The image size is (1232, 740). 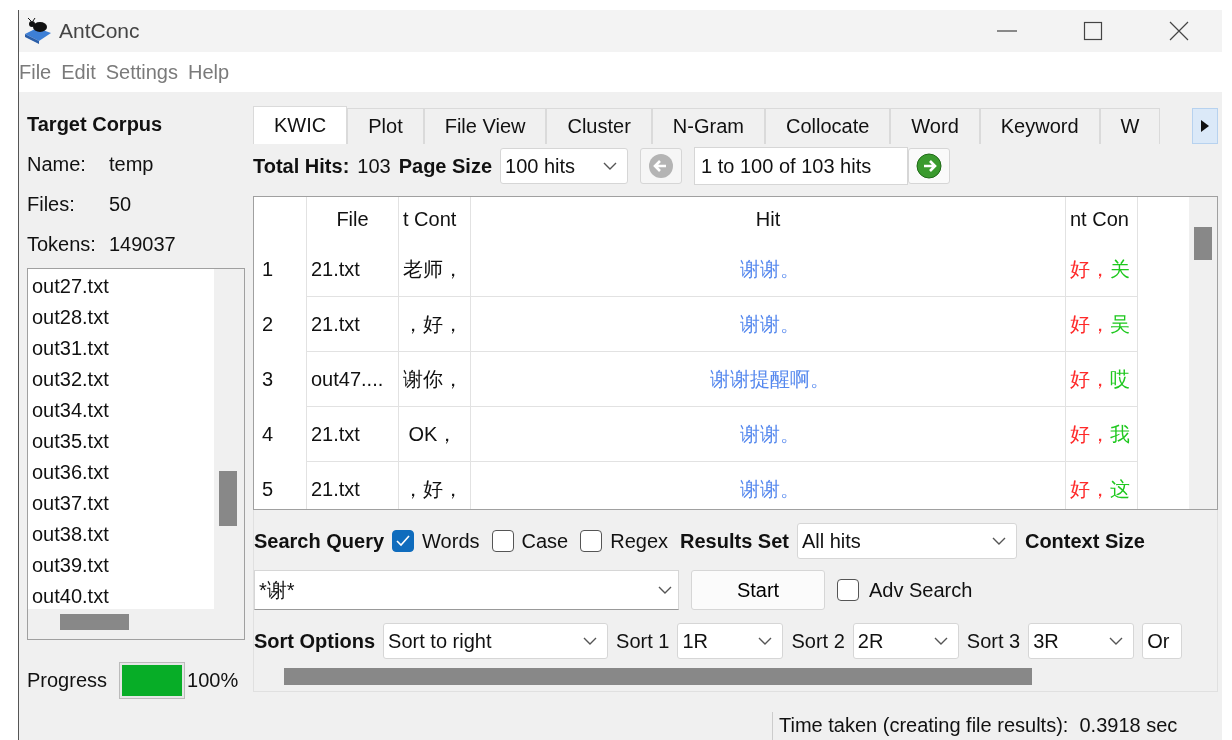 I want to click on tab: Cluster, so click(x=599, y=126).